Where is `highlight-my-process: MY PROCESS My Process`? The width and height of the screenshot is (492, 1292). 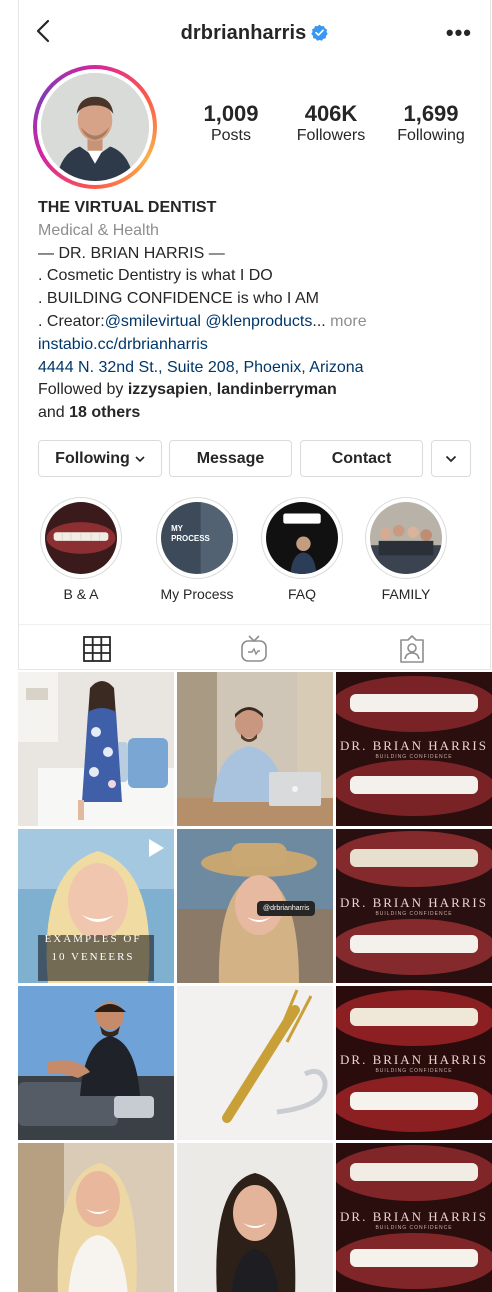 highlight-my-process: MY PROCESS My Process is located at coordinates (197, 549).